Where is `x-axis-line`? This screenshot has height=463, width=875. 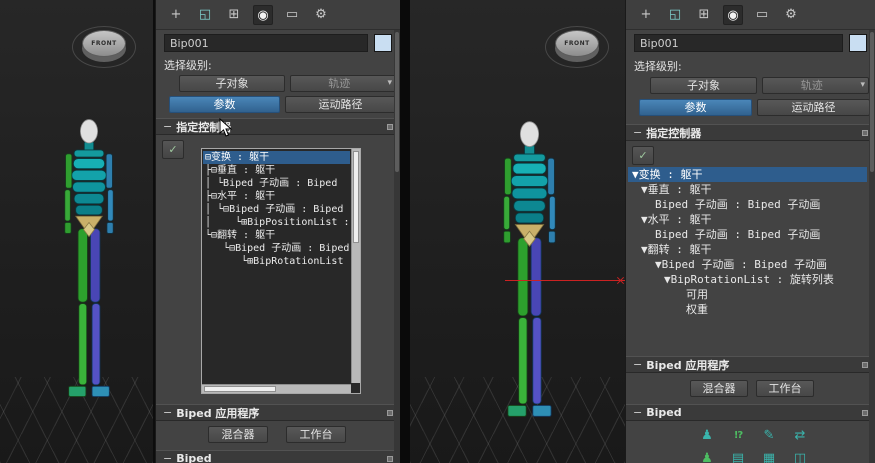 x-axis-line is located at coordinates (565, 280).